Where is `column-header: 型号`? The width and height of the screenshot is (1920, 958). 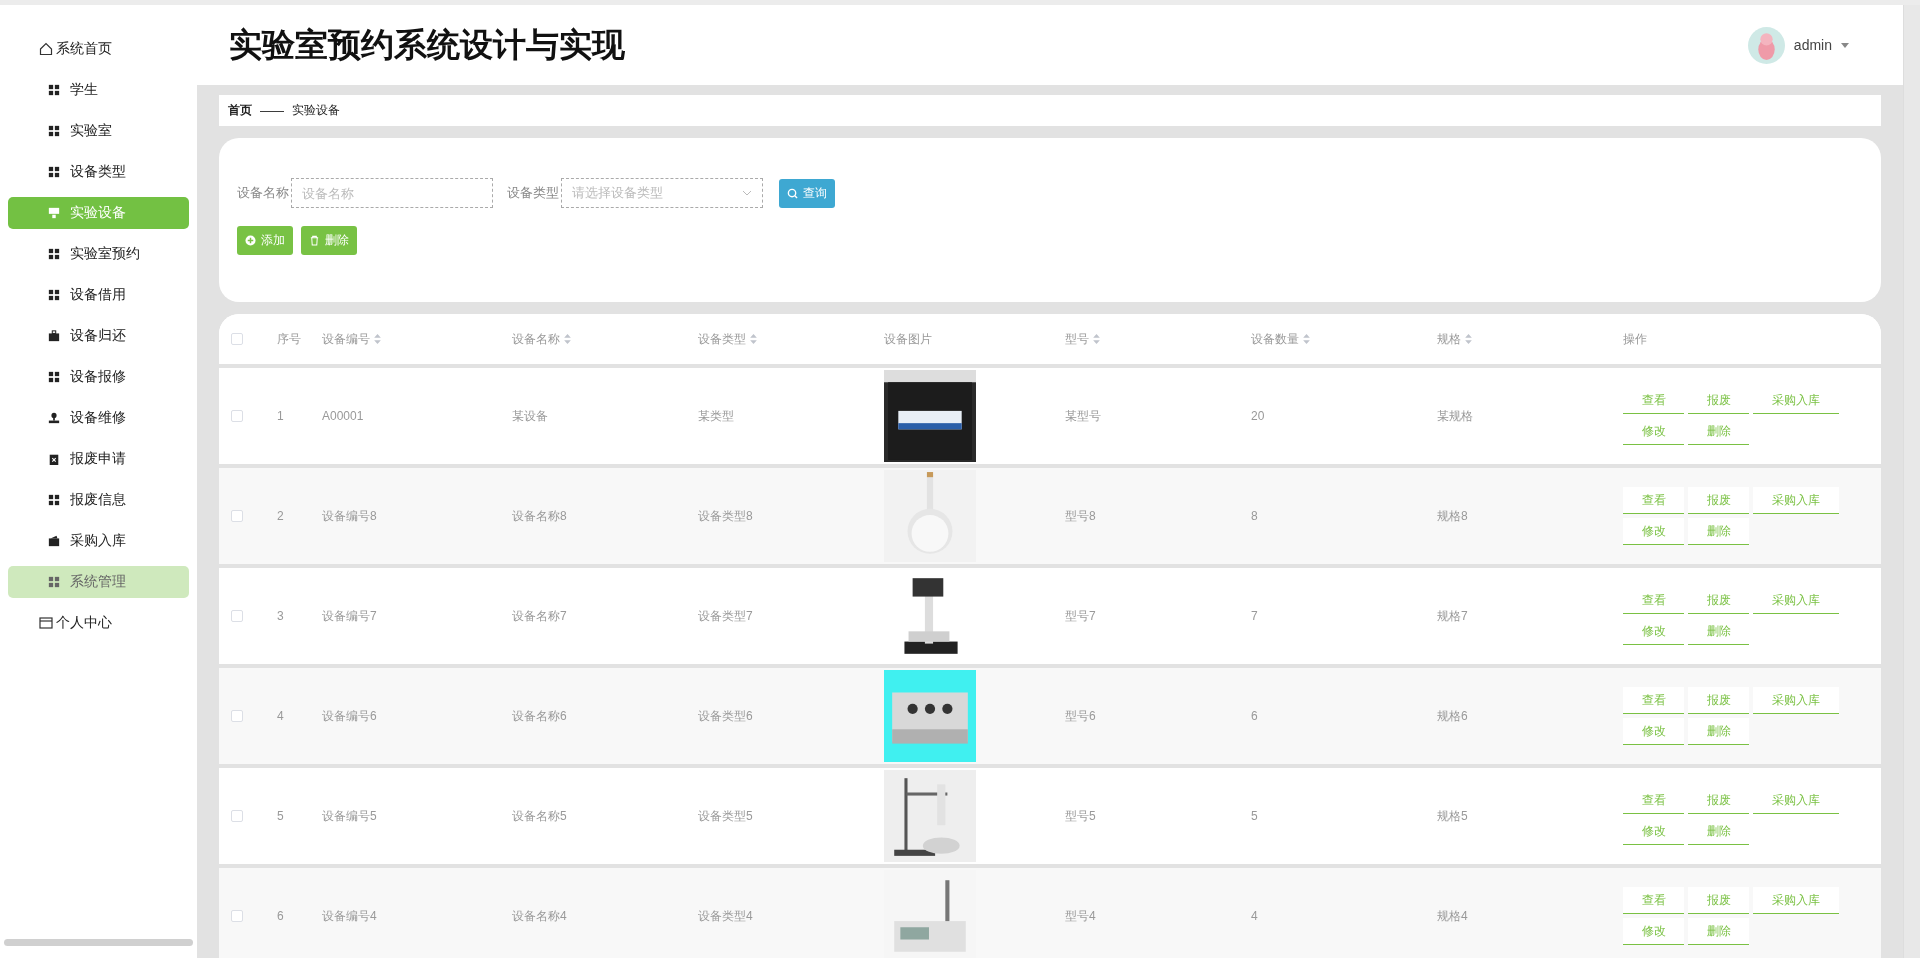
column-header: 型号 is located at coordinates (1082, 339).